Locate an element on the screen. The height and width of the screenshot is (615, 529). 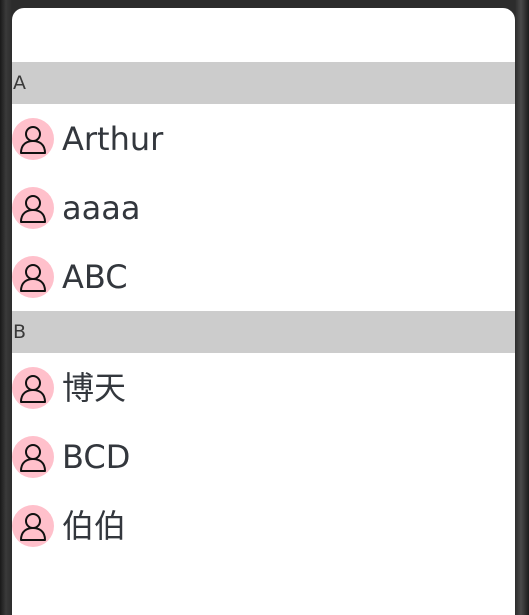
contact-row: aaaa is located at coordinates (263, 207).